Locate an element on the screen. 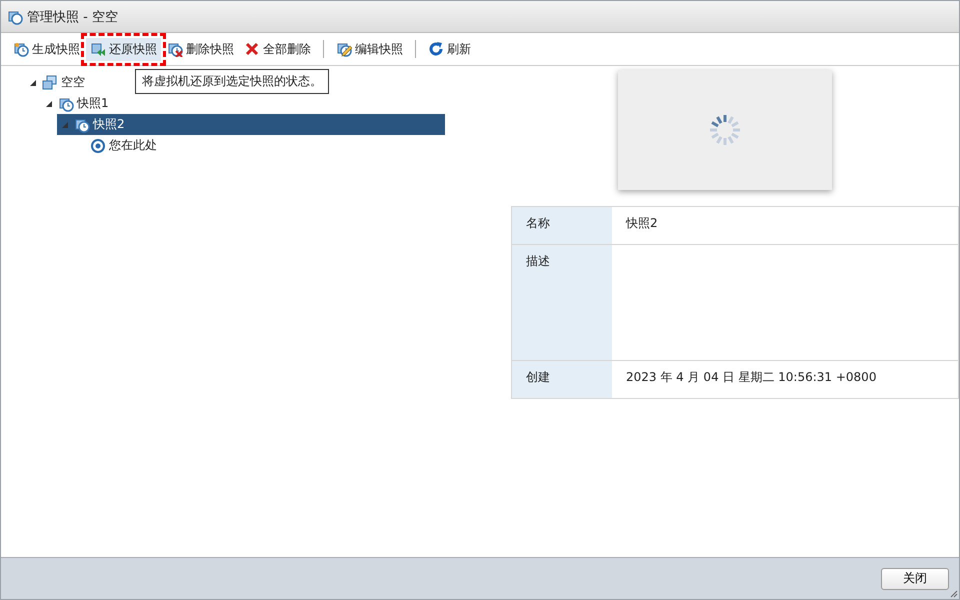 The height and width of the screenshot is (600, 960). snapshot-delete-icon is located at coordinates (175, 49).